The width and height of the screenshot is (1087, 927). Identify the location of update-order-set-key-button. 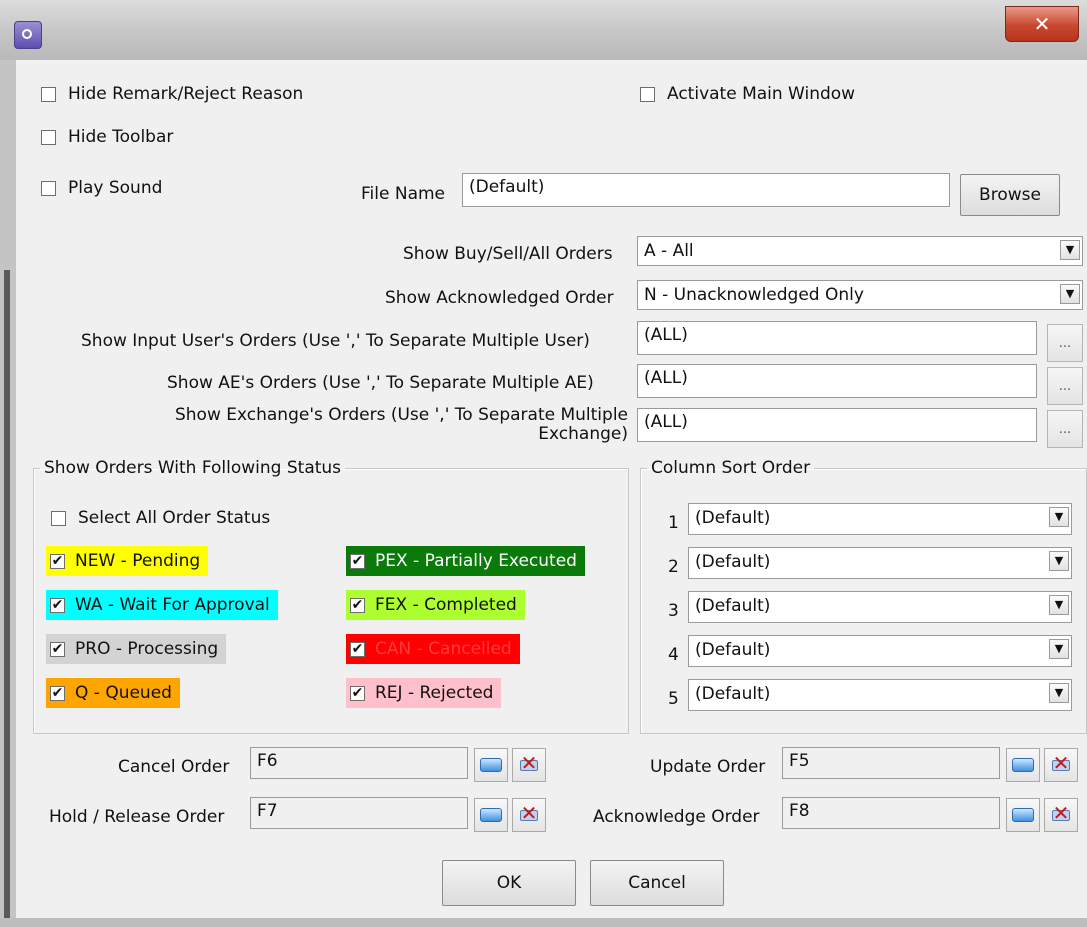
(1023, 765).